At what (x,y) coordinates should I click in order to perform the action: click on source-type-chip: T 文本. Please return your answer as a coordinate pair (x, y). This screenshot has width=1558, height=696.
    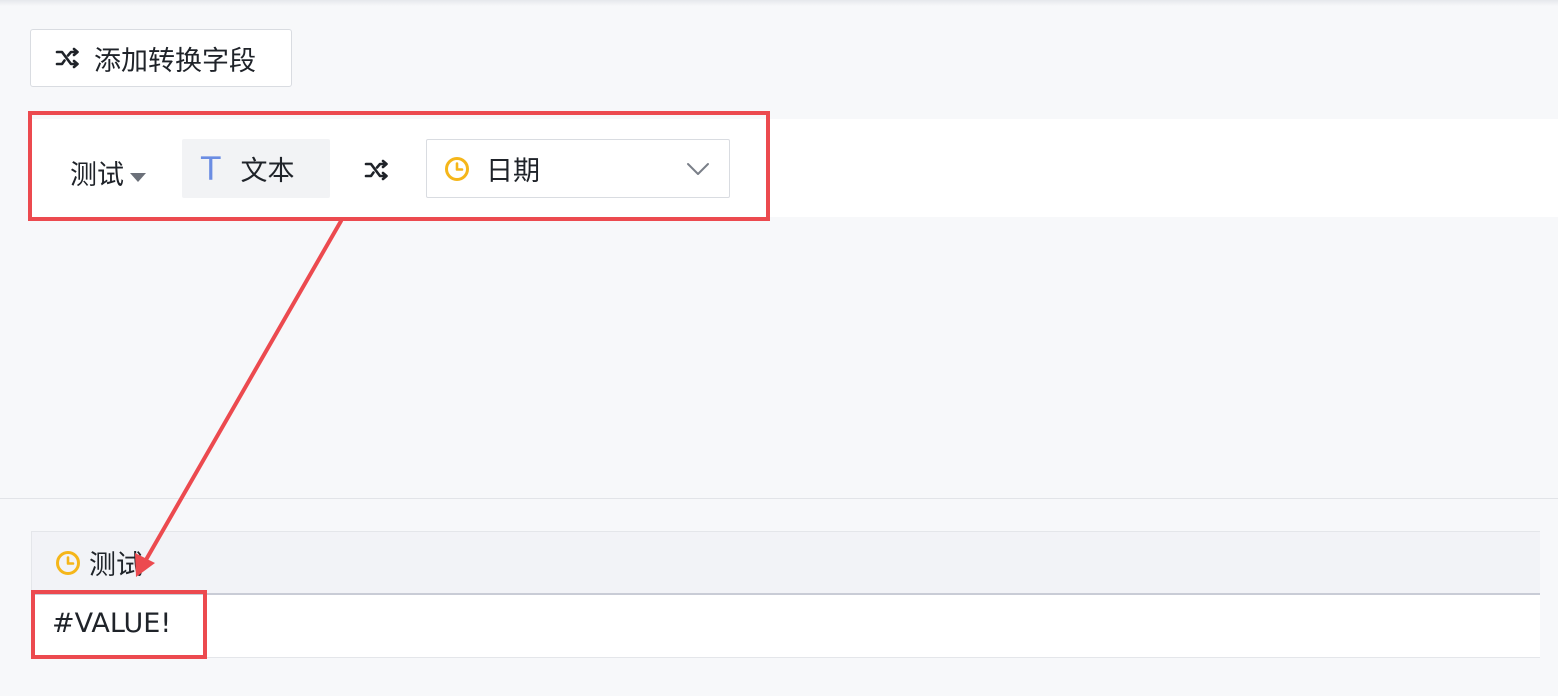
    Looking at the image, I should click on (256, 168).